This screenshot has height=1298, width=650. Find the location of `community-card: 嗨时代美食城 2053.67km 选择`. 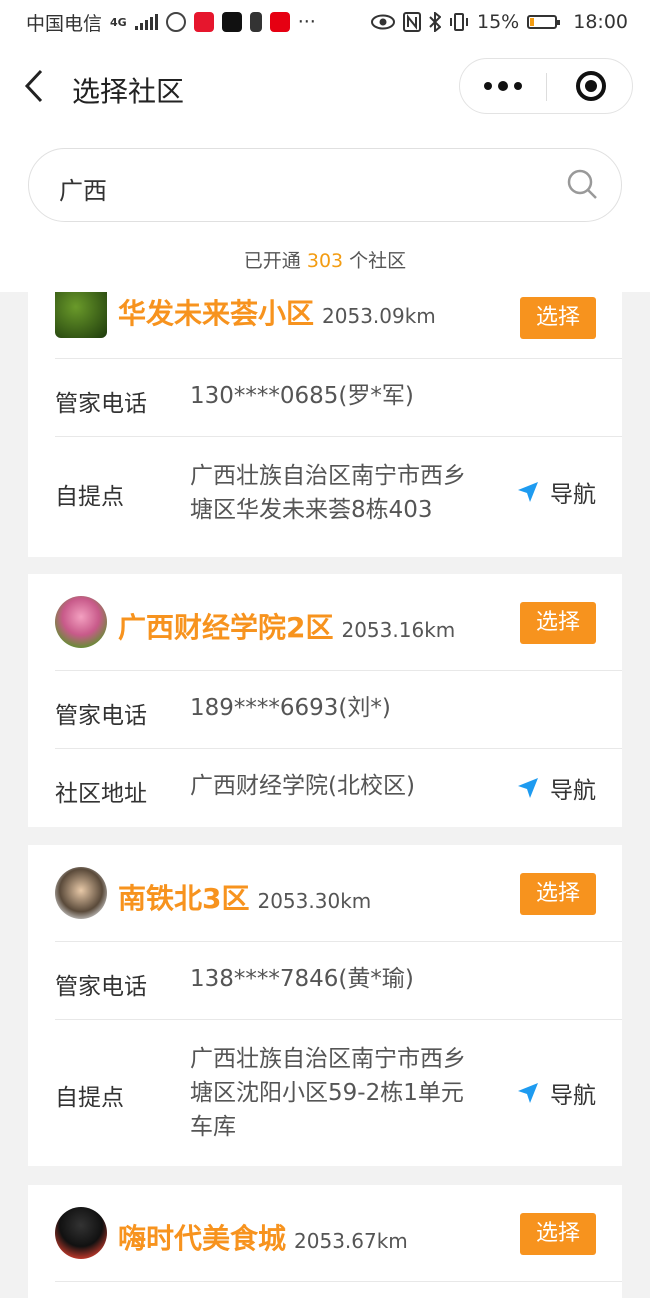

community-card: 嗨时代美食城 2053.67km 选择 is located at coordinates (325, 1241).